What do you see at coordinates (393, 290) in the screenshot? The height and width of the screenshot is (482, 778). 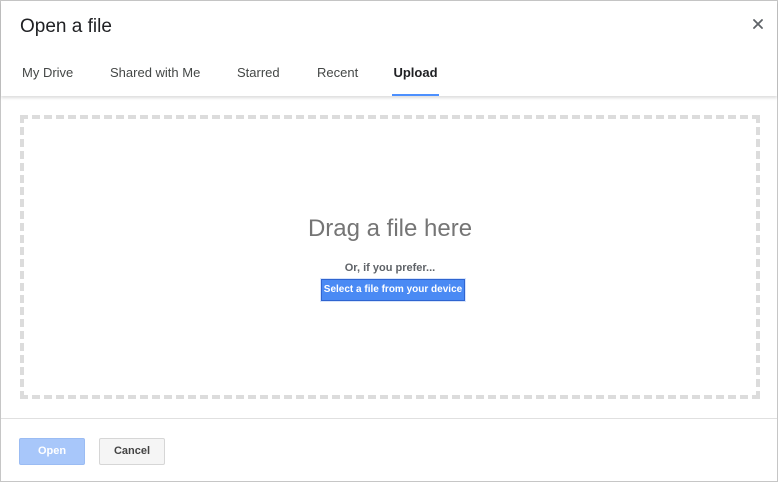 I see `select-file-button: Select a file from your device` at bounding box center [393, 290].